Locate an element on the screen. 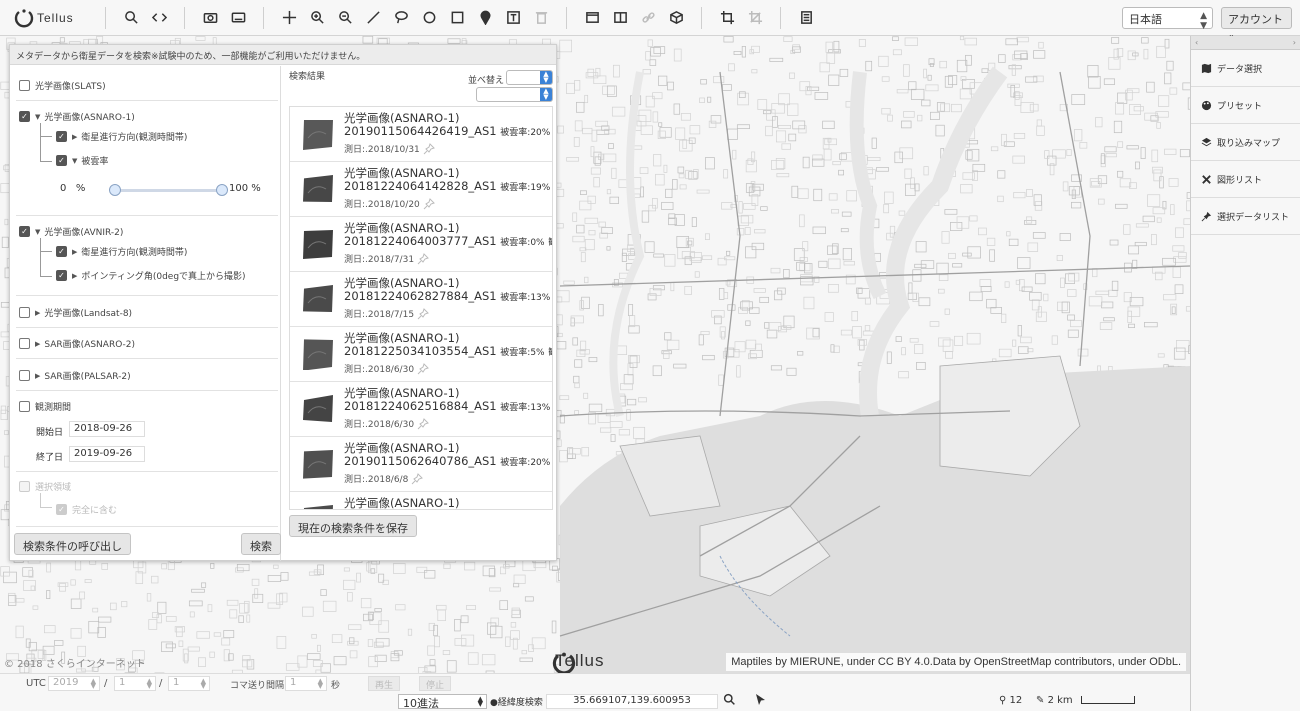 The image size is (1300, 711). side-item-imported-map: 取り込みマップ is located at coordinates (1245, 142).